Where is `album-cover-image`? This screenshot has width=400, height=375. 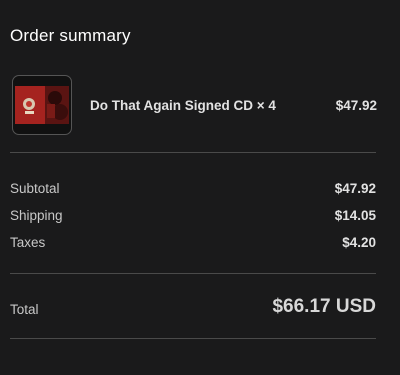
album-cover-image is located at coordinates (42, 105).